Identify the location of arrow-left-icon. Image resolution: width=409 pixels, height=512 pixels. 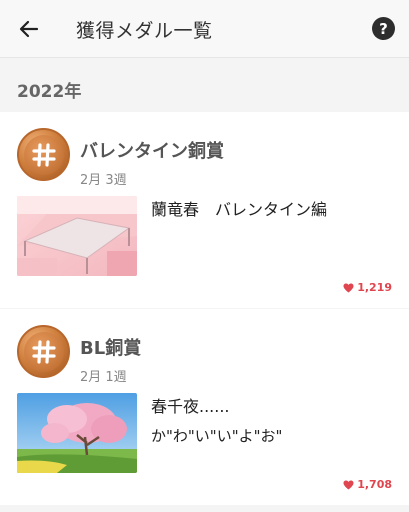
(29, 29).